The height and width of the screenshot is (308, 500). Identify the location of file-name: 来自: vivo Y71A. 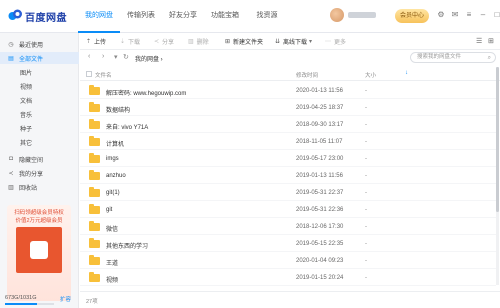
(127, 126).